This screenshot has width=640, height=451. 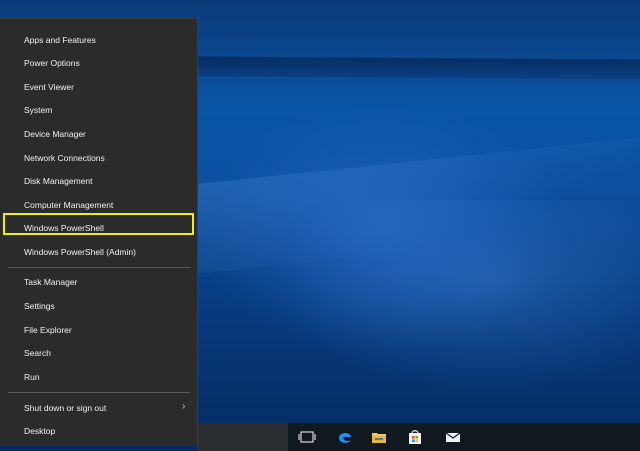 I want to click on menu-item-event-viewer: Event Viewer, so click(x=99, y=87).